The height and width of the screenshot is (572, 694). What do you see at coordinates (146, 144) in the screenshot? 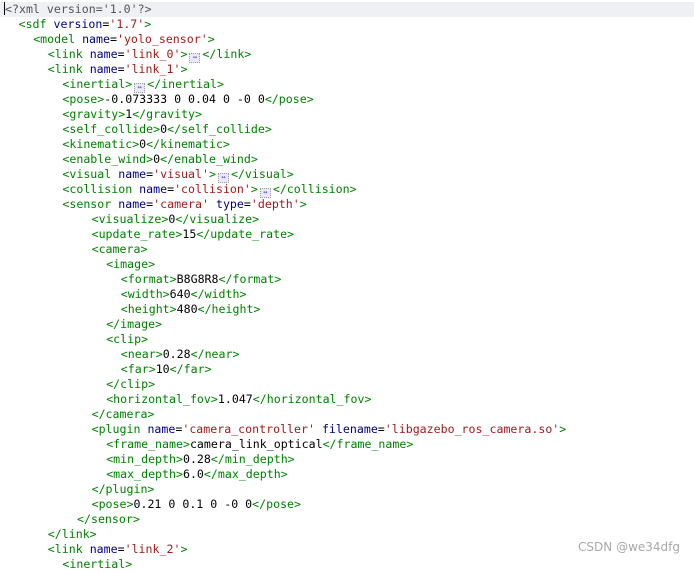
I see `code-line: <kinematic>0</kinematic>` at bounding box center [146, 144].